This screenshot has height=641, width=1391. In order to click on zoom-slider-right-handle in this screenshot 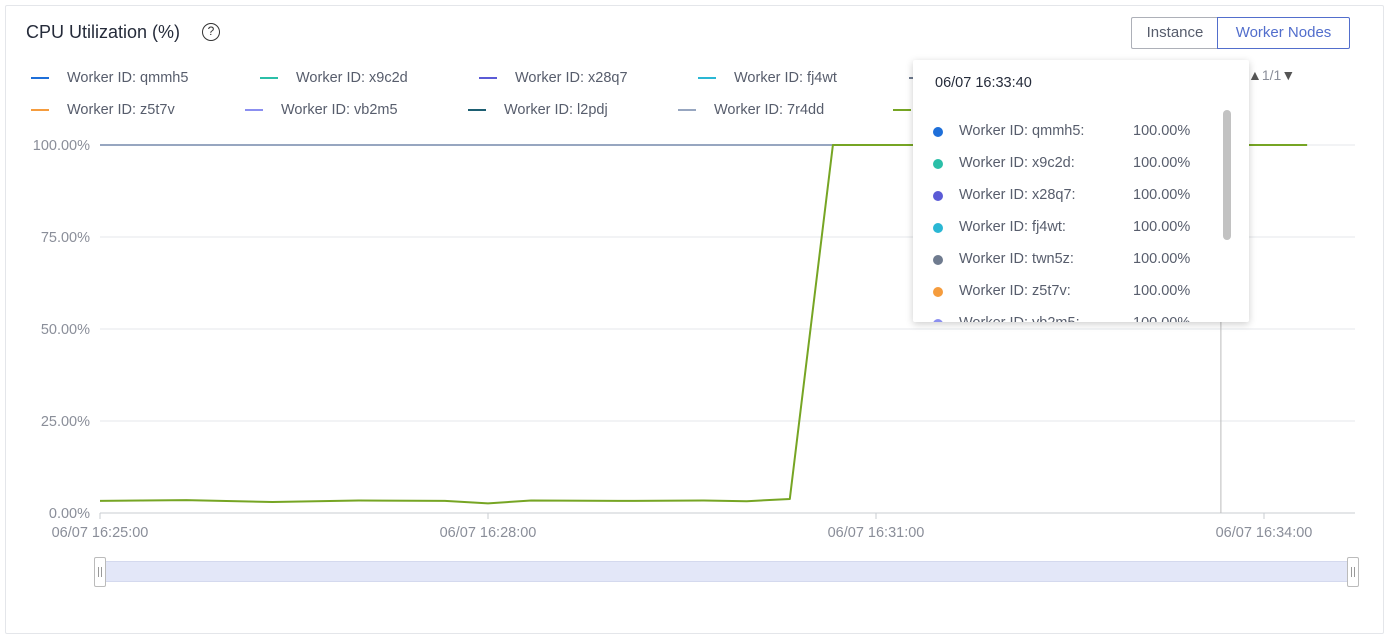, I will do `click(1353, 572)`.